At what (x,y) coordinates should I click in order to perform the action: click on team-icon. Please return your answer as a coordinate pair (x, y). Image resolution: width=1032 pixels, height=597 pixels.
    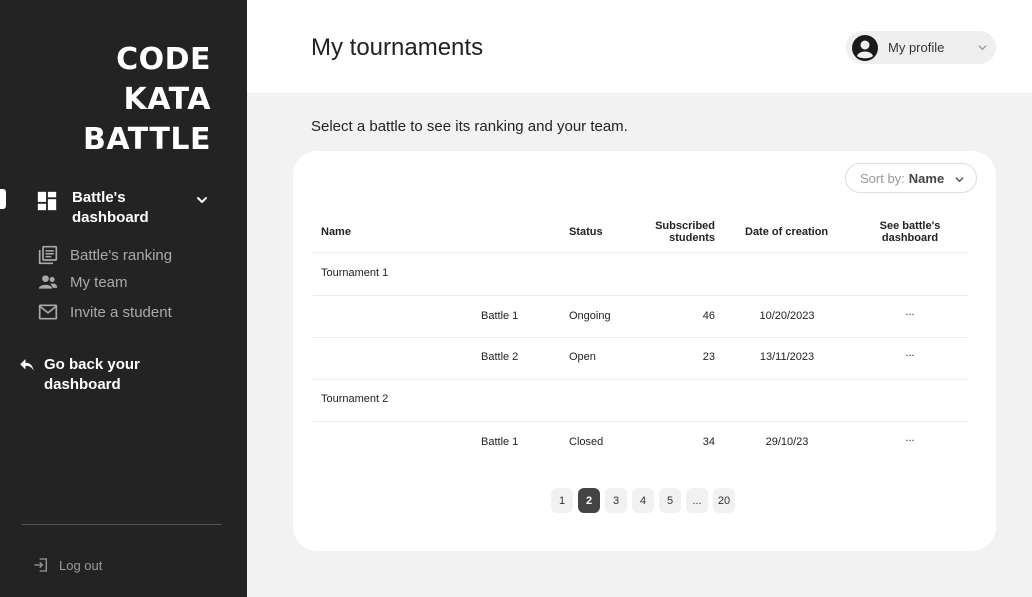
    Looking at the image, I should click on (48, 282).